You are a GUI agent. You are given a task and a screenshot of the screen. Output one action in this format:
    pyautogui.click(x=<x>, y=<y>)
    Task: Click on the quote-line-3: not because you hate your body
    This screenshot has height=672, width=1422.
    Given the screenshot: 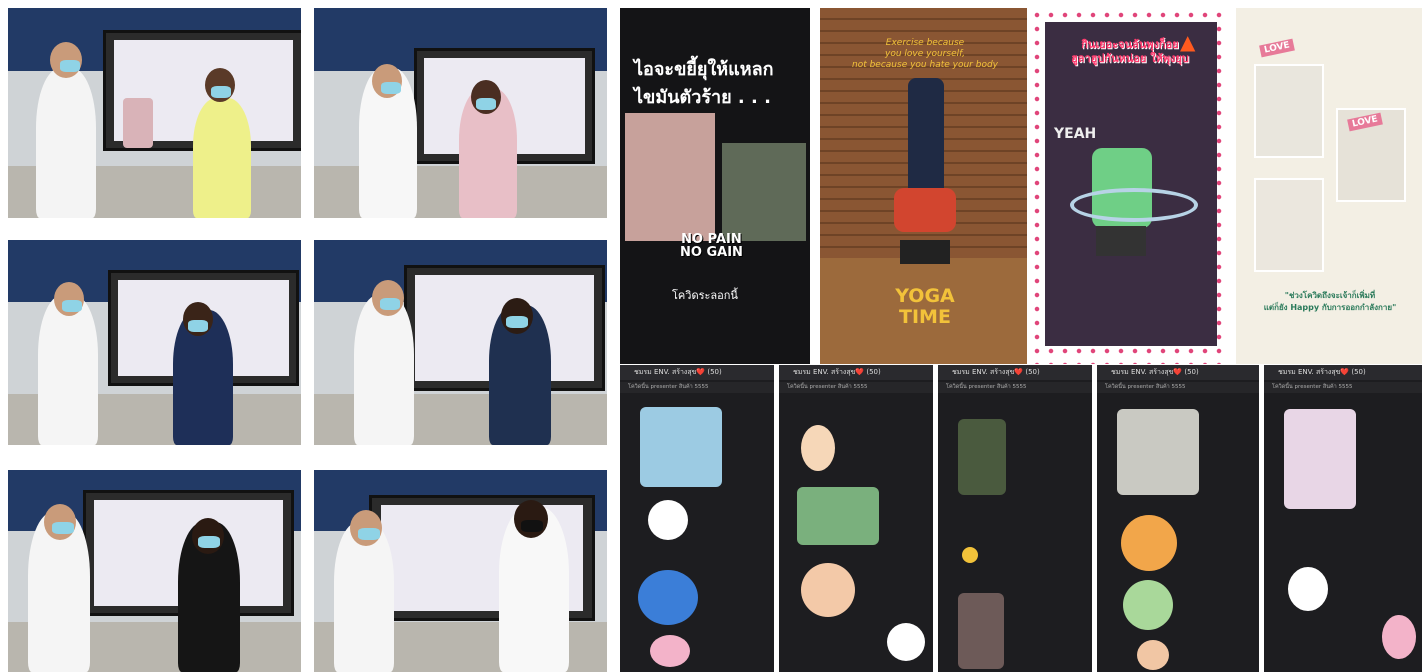 What is the action you would take?
    pyautogui.click(x=924, y=65)
    